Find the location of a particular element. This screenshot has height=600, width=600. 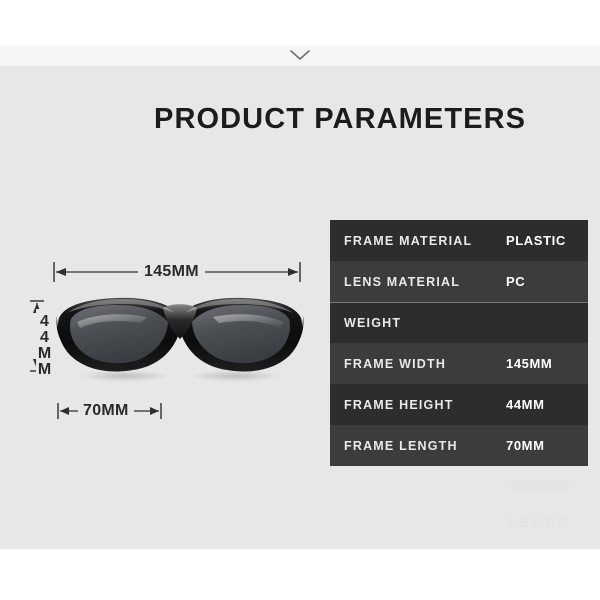

watermark-text: LEMEN is located at coordinates (539, 522).